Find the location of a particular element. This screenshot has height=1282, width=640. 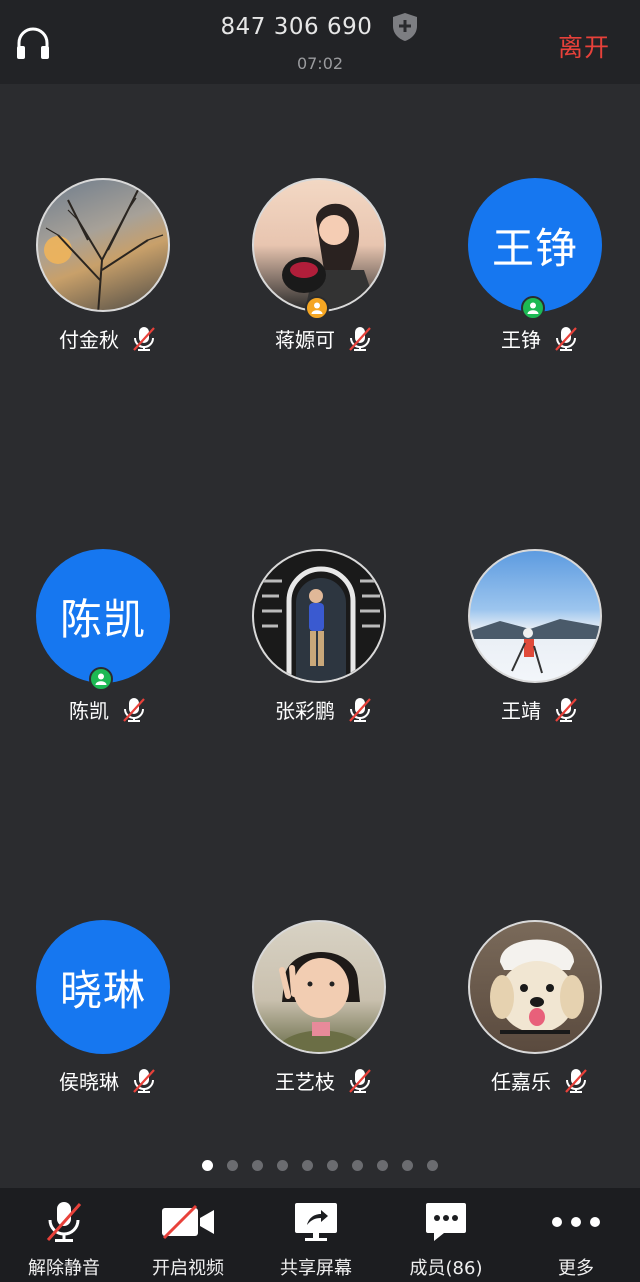

avatar: 陈凯 is located at coordinates (103, 616).